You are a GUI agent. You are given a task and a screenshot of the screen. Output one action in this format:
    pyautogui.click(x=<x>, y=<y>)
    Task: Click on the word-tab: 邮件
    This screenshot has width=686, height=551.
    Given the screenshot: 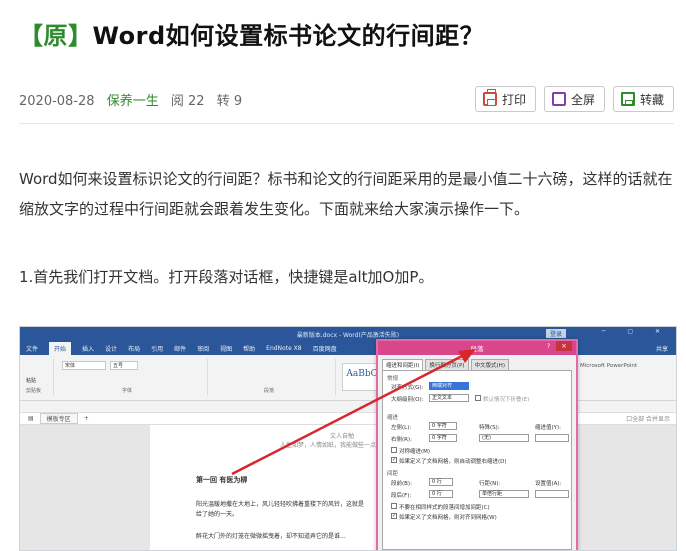 What is the action you would take?
    pyautogui.click(x=180, y=349)
    